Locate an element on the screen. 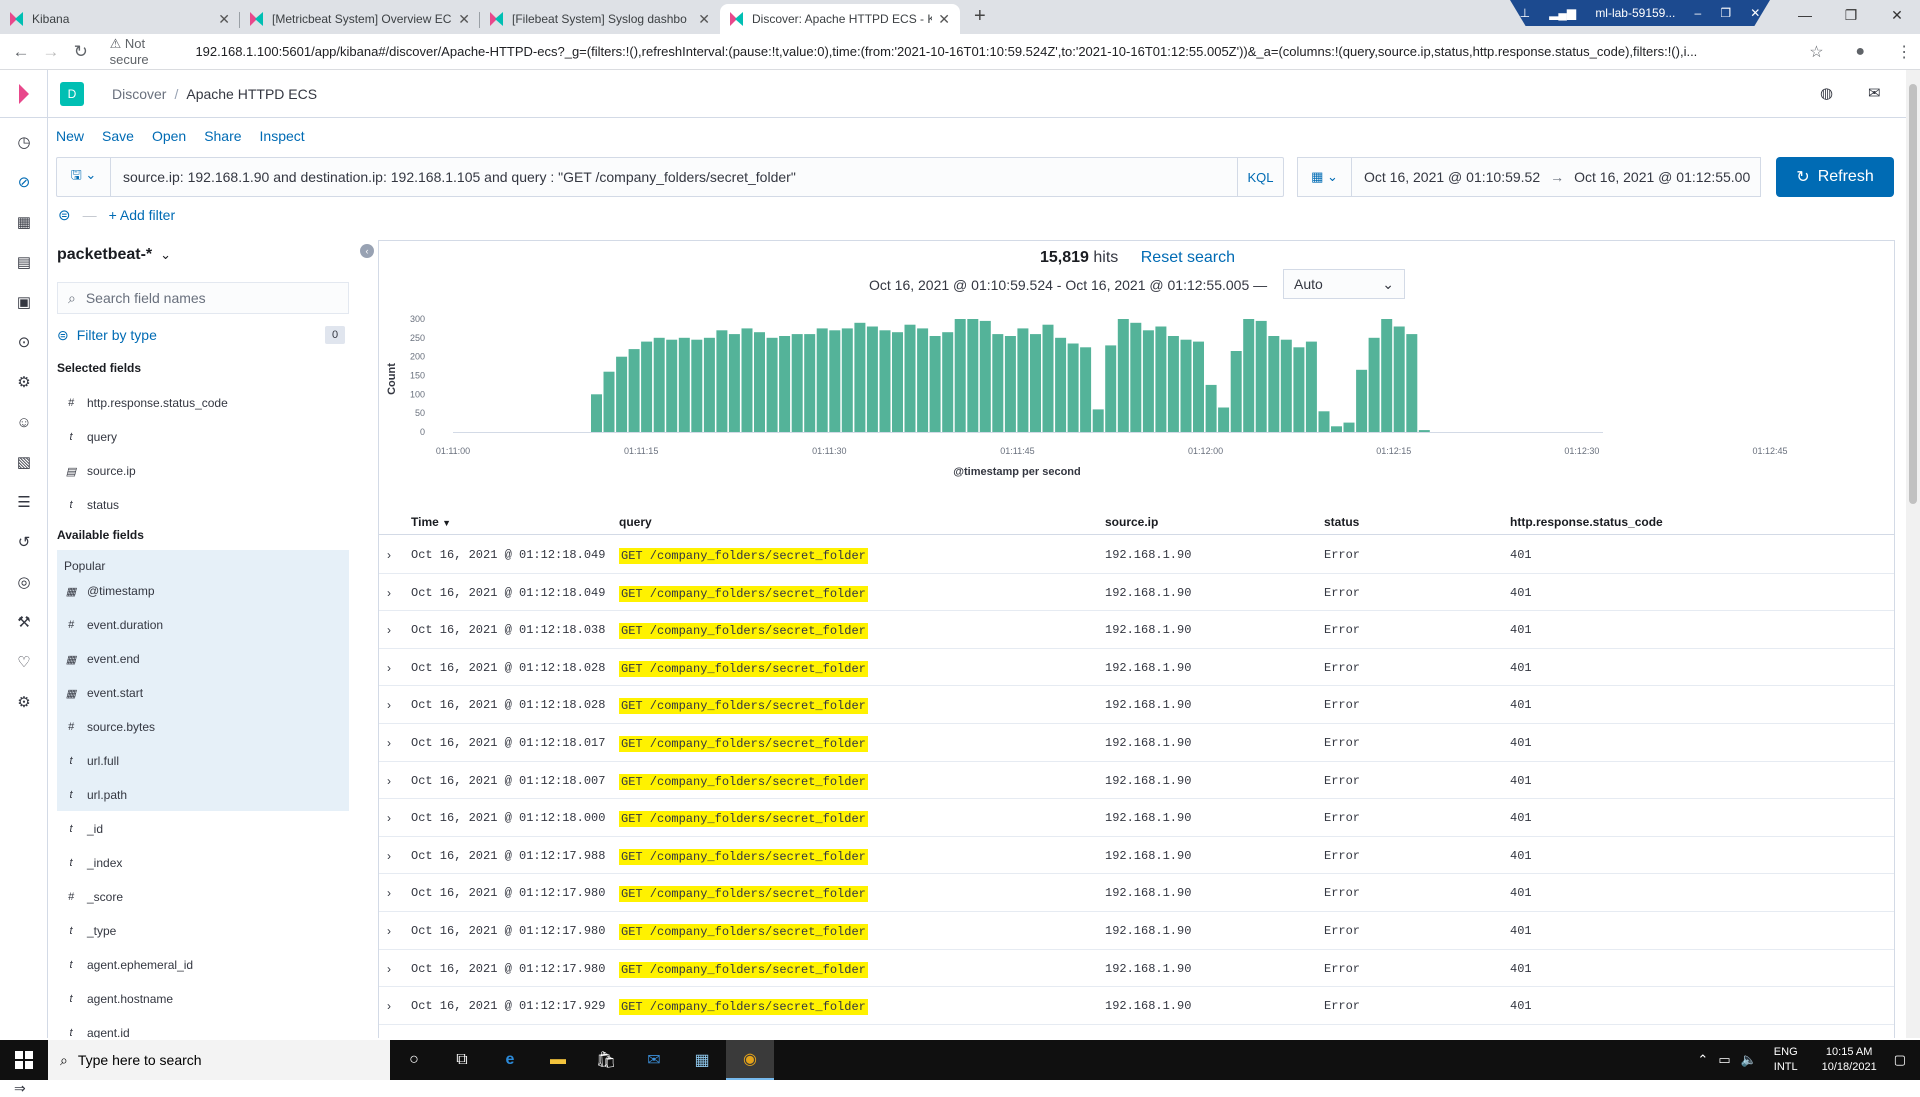  new-tab-icon: + is located at coordinates (980, 16).